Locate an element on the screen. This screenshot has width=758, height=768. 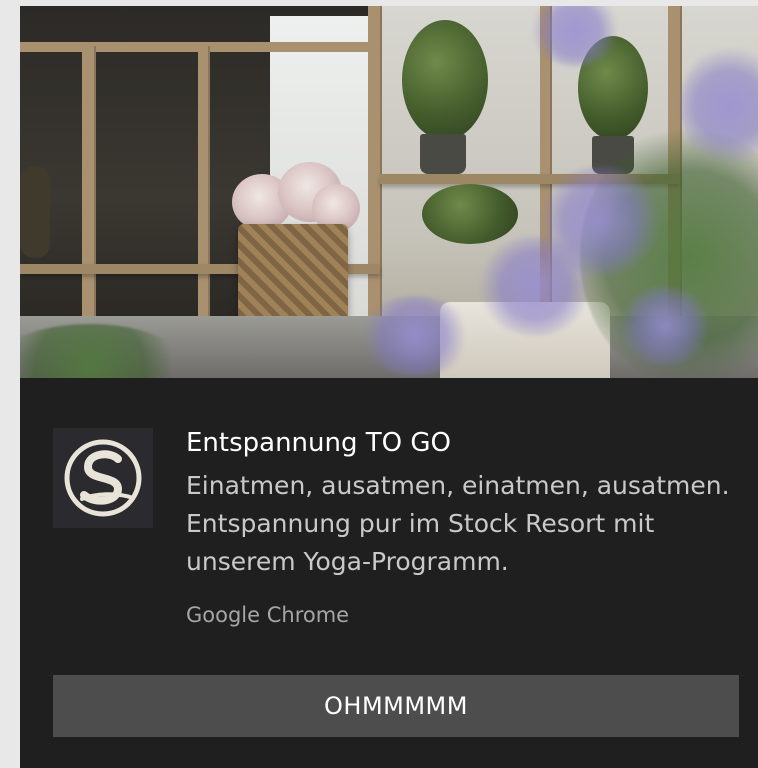
s-logo-icon is located at coordinates (103, 478).